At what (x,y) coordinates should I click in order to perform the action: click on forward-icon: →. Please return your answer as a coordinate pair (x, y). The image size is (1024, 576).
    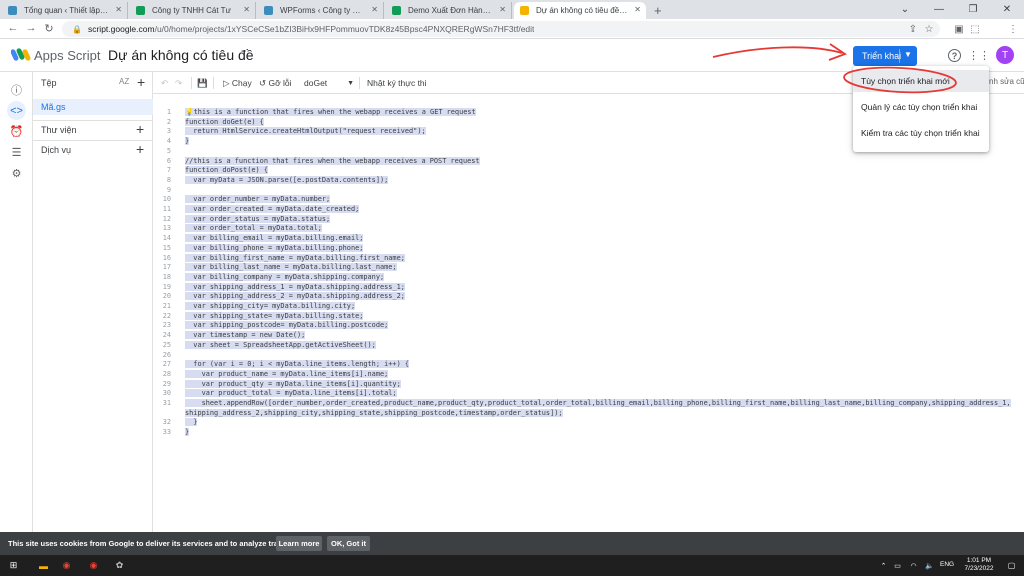
    Looking at the image, I should click on (31, 28).